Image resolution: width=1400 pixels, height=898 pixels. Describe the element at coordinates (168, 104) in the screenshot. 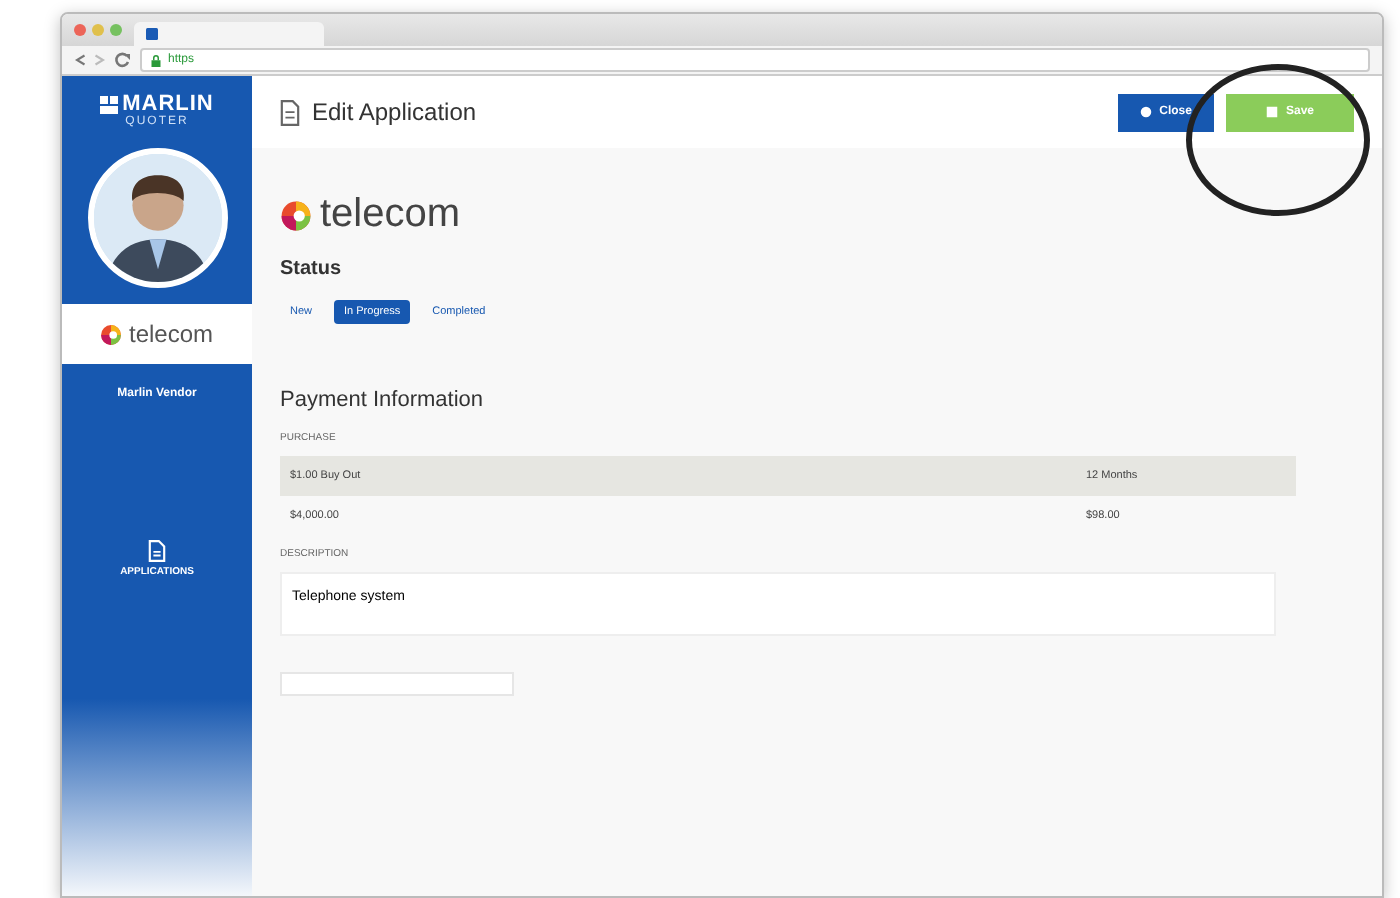

I see `logo-title: MARLIN` at that location.